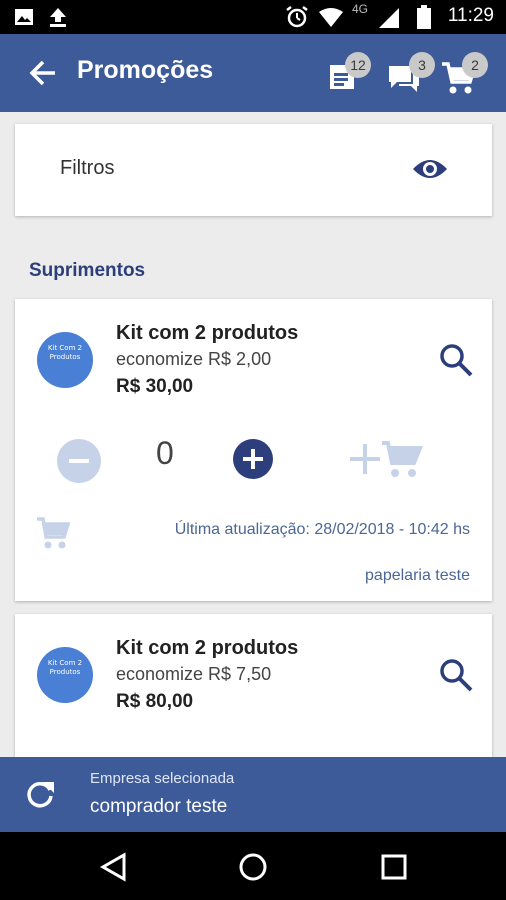  What do you see at coordinates (253, 17) in the screenshot?
I see `status-bar: 4G 11:29` at bounding box center [253, 17].